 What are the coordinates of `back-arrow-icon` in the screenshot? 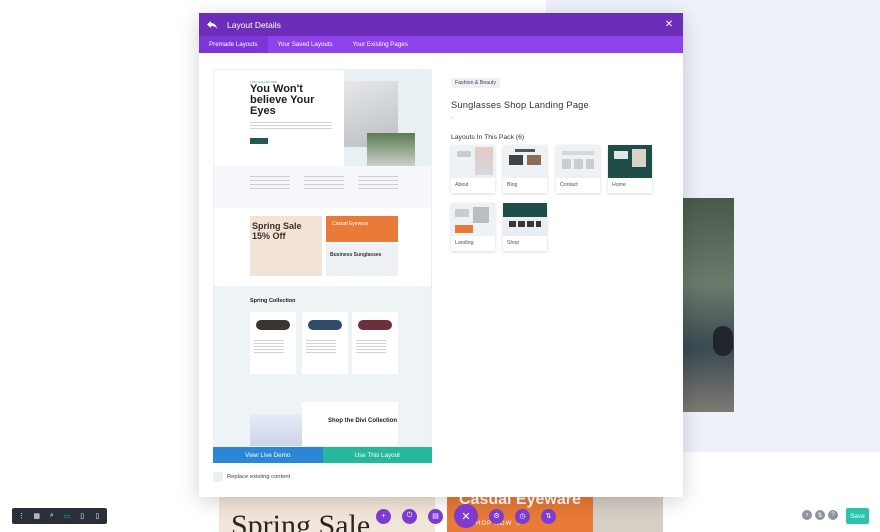 It's located at (213, 25).